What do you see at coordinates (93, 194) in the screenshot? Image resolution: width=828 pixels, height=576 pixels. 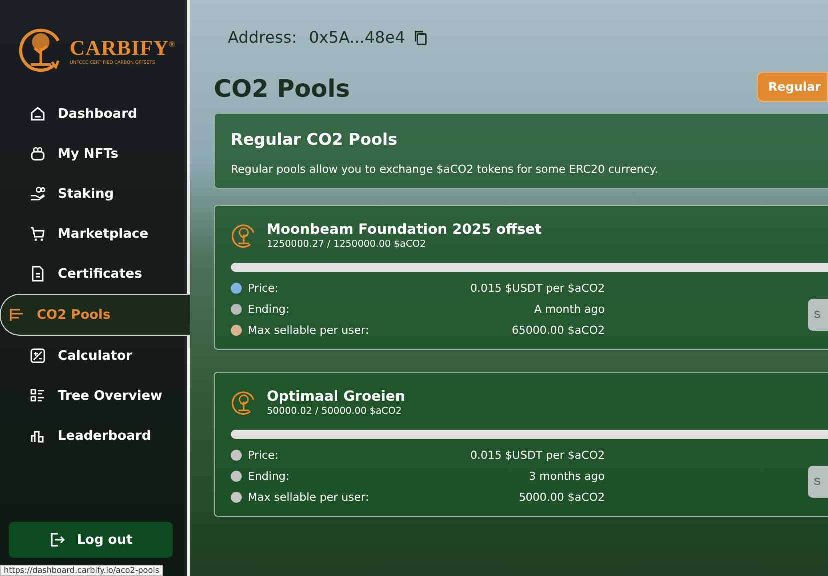 I see `sidebar-item: Staking` at bounding box center [93, 194].